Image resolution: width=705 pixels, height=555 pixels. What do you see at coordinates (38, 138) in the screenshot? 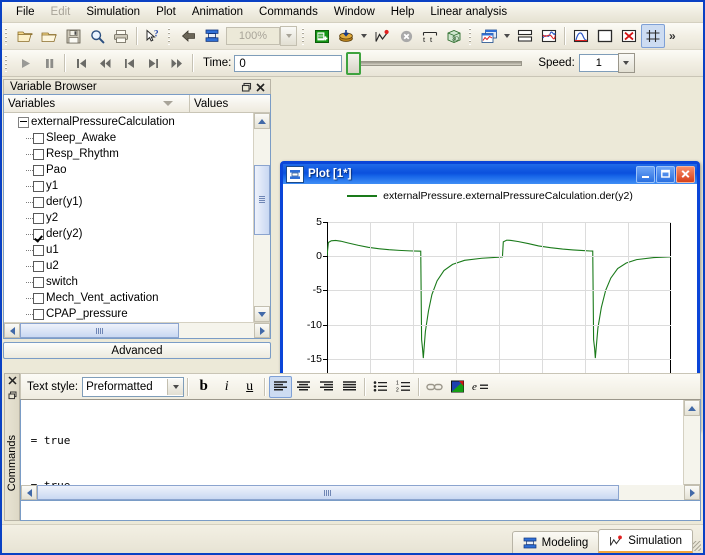
I see `variable-checkbox-sleep-awake` at bounding box center [38, 138].